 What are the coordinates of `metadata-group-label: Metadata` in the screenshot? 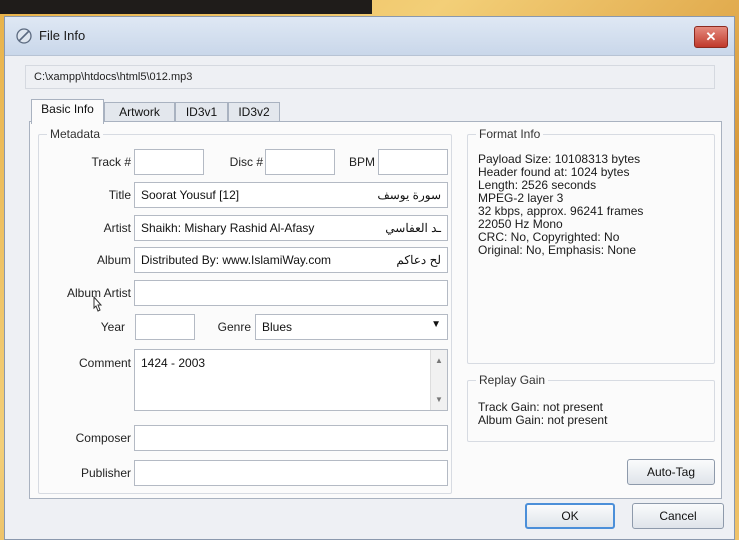 It's located at (75, 134).